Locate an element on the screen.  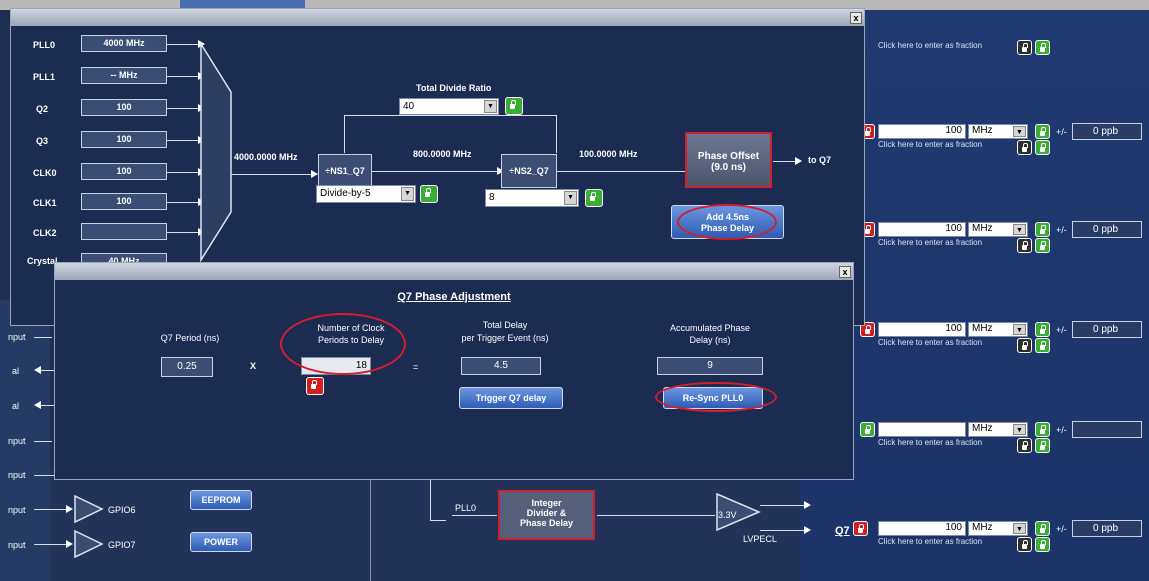
phase-offset-box: Phase Offset (9.0 ns) is located at coordinates (728, 160).